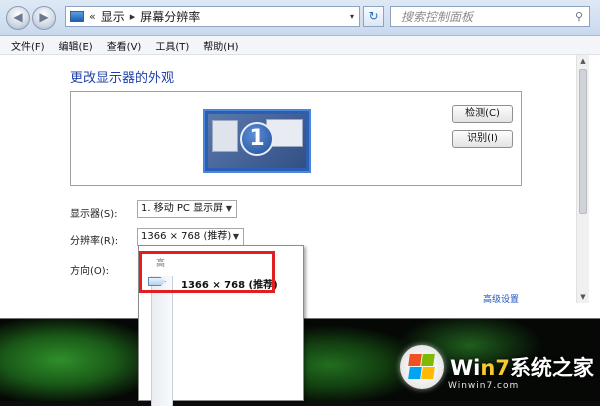 The height and width of the screenshot is (406, 600). I want to click on forward-button: ▶, so click(44, 18).